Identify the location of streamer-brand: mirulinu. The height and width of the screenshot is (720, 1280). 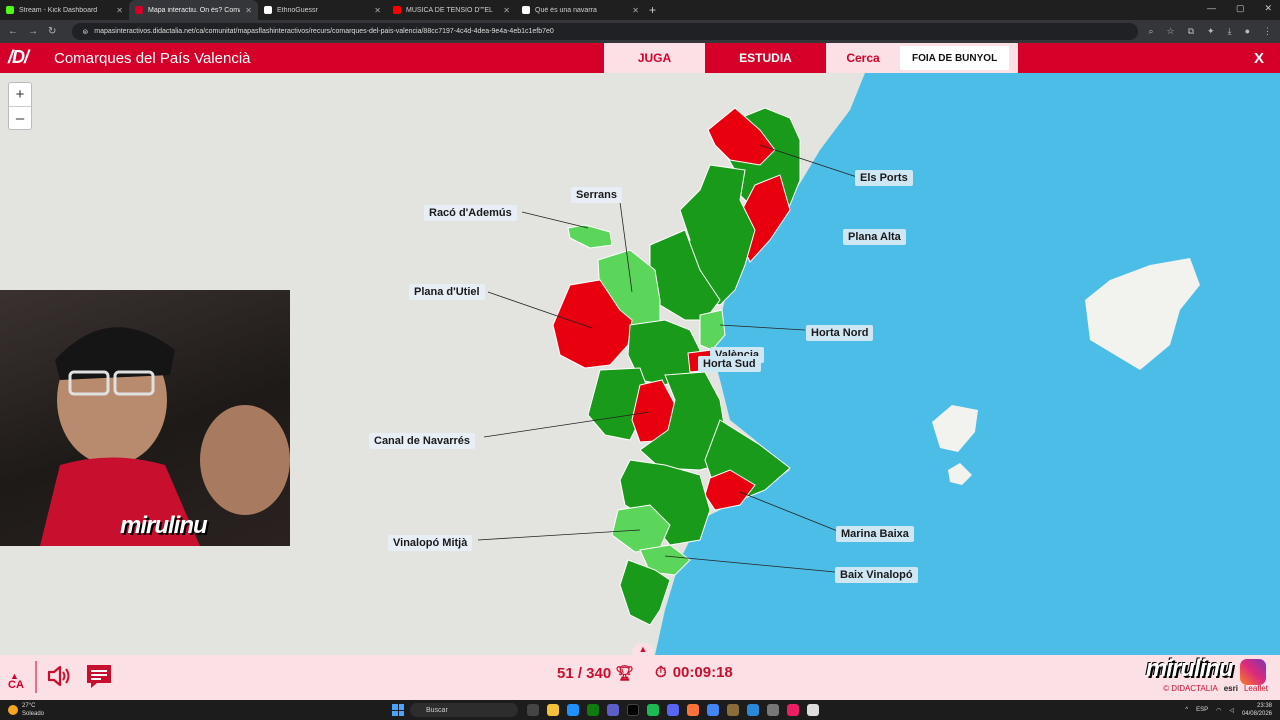
(1206, 670).